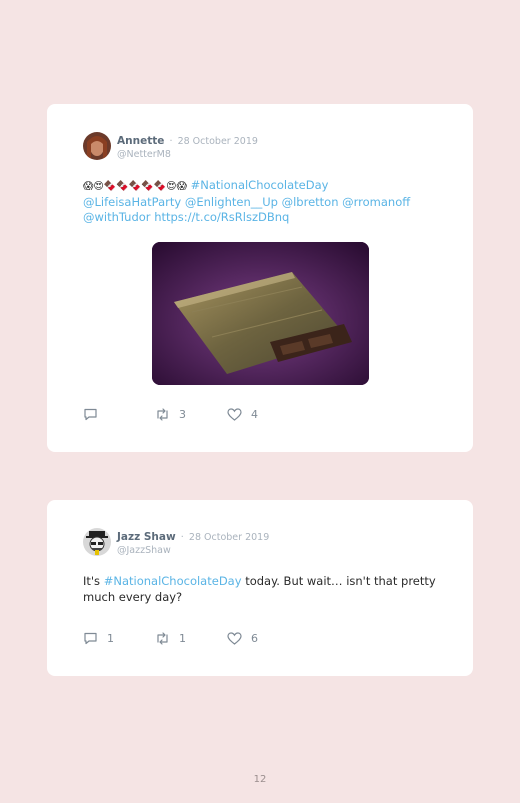 The width and height of the screenshot is (520, 803). Describe the element at coordinates (221, 217) in the screenshot. I see `url-link: https://t.co/RsRlszDBnq` at that location.